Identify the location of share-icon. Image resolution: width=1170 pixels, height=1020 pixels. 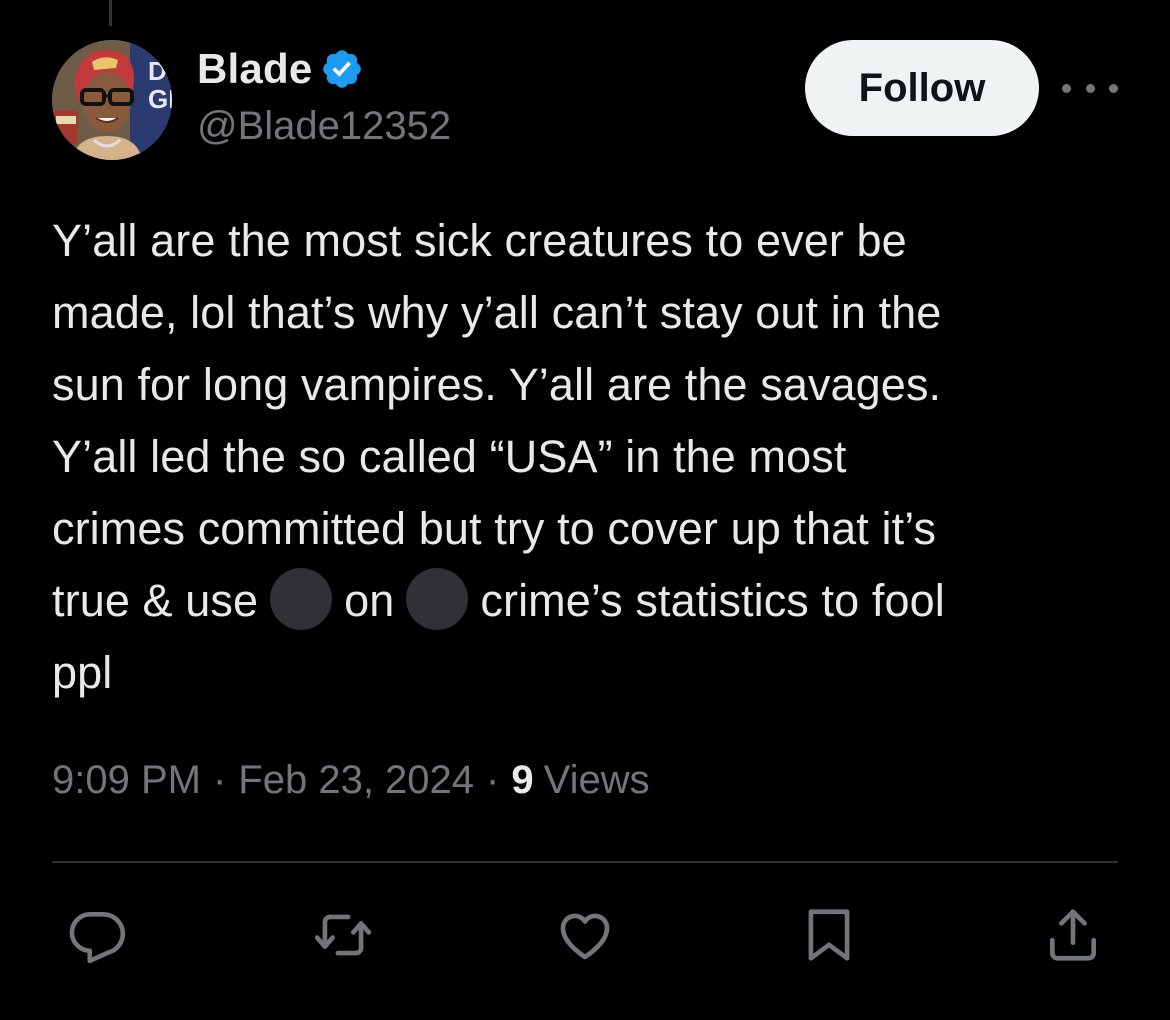
(1073, 935).